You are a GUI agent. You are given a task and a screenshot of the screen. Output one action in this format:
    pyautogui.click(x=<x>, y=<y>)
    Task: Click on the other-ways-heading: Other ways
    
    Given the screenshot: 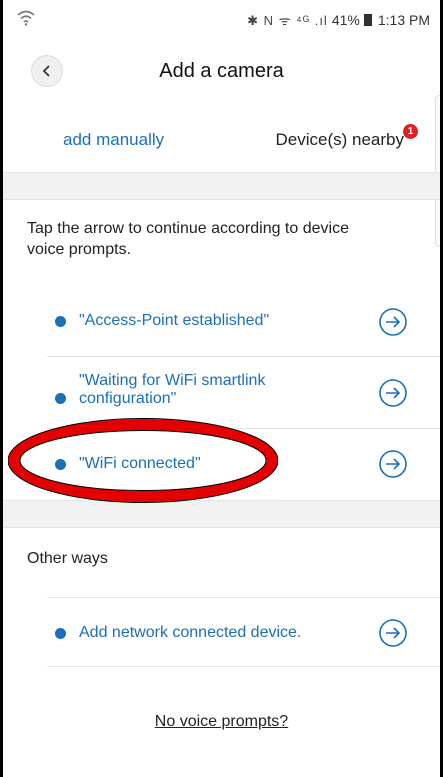 What is the action you would take?
    pyautogui.click(x=67, y=558)
    